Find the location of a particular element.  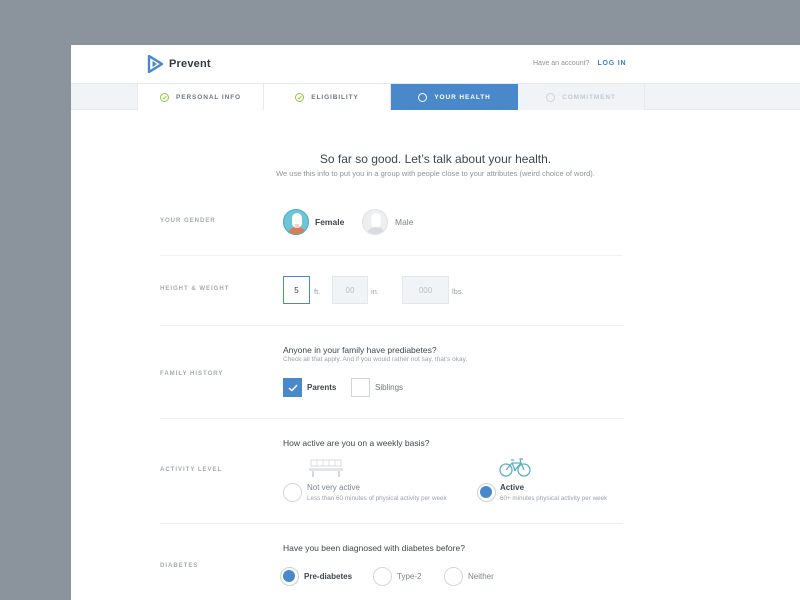

neither-label: Neither is located at coordinates (481, 576).